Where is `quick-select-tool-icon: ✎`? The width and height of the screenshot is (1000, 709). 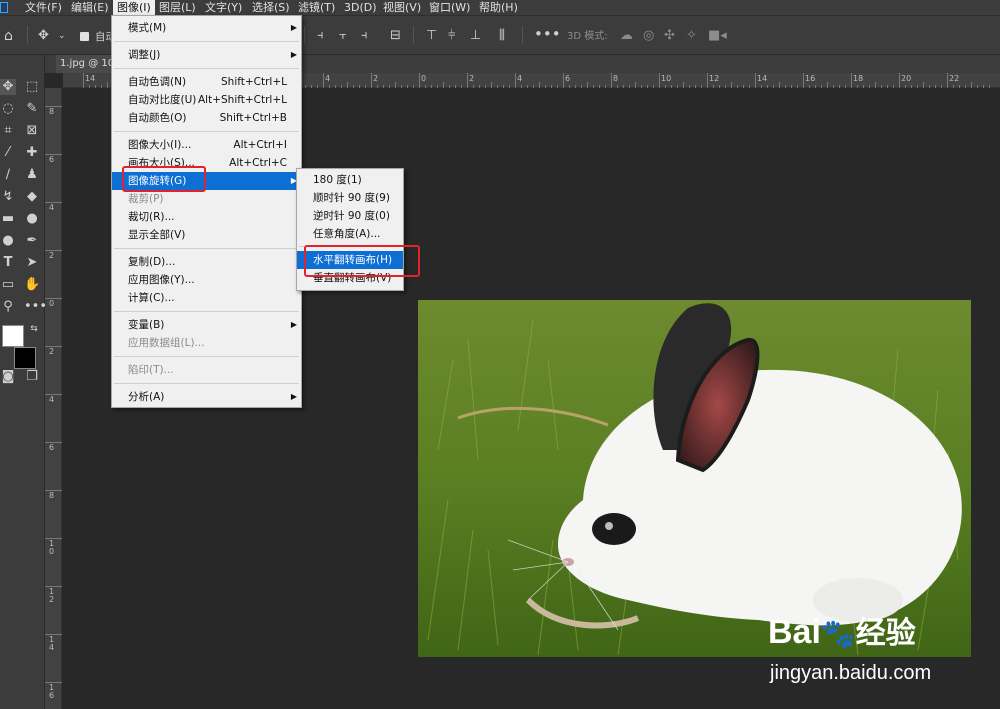
quick-select-tool-icon: ✎ is located at coordinates (32, 109).